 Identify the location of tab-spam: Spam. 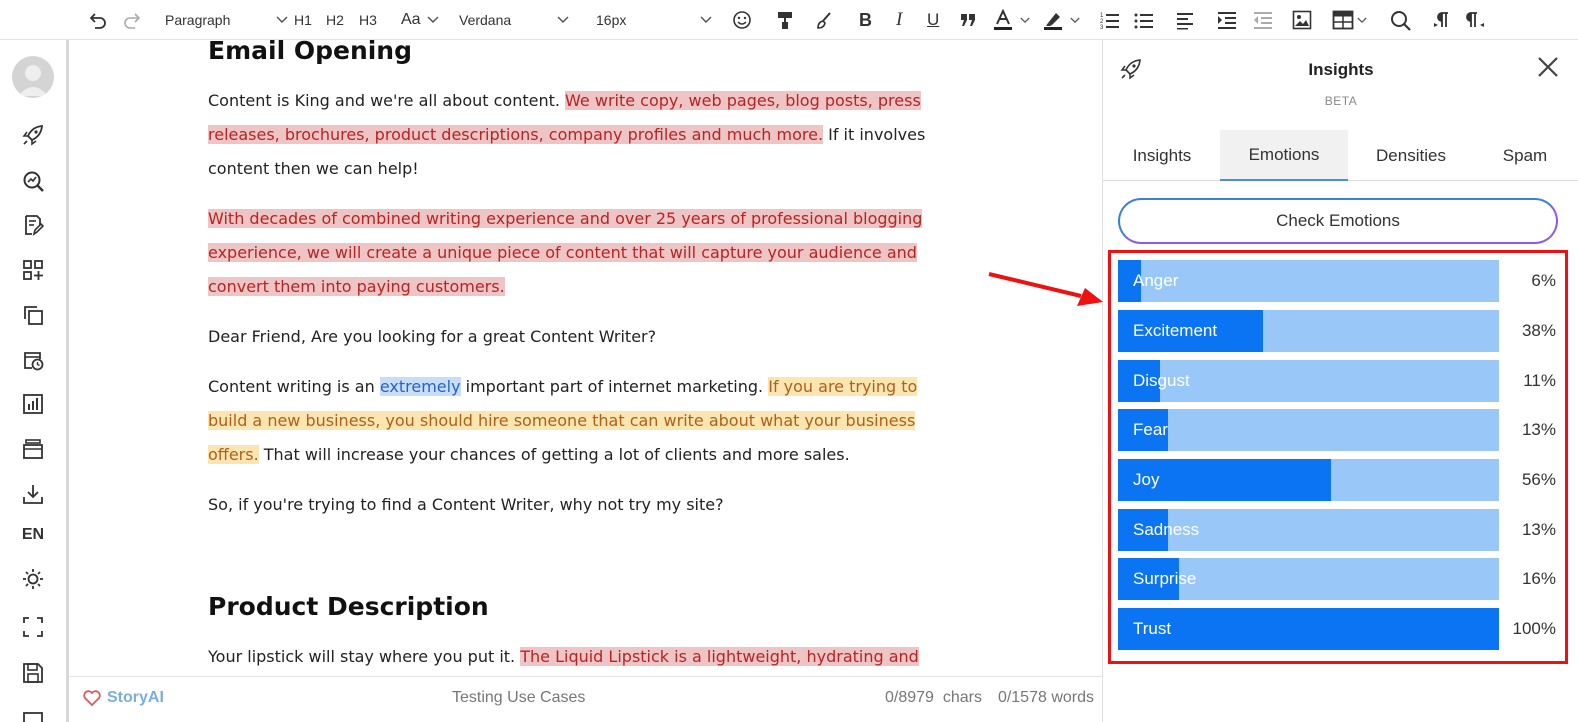
(1525, 155).